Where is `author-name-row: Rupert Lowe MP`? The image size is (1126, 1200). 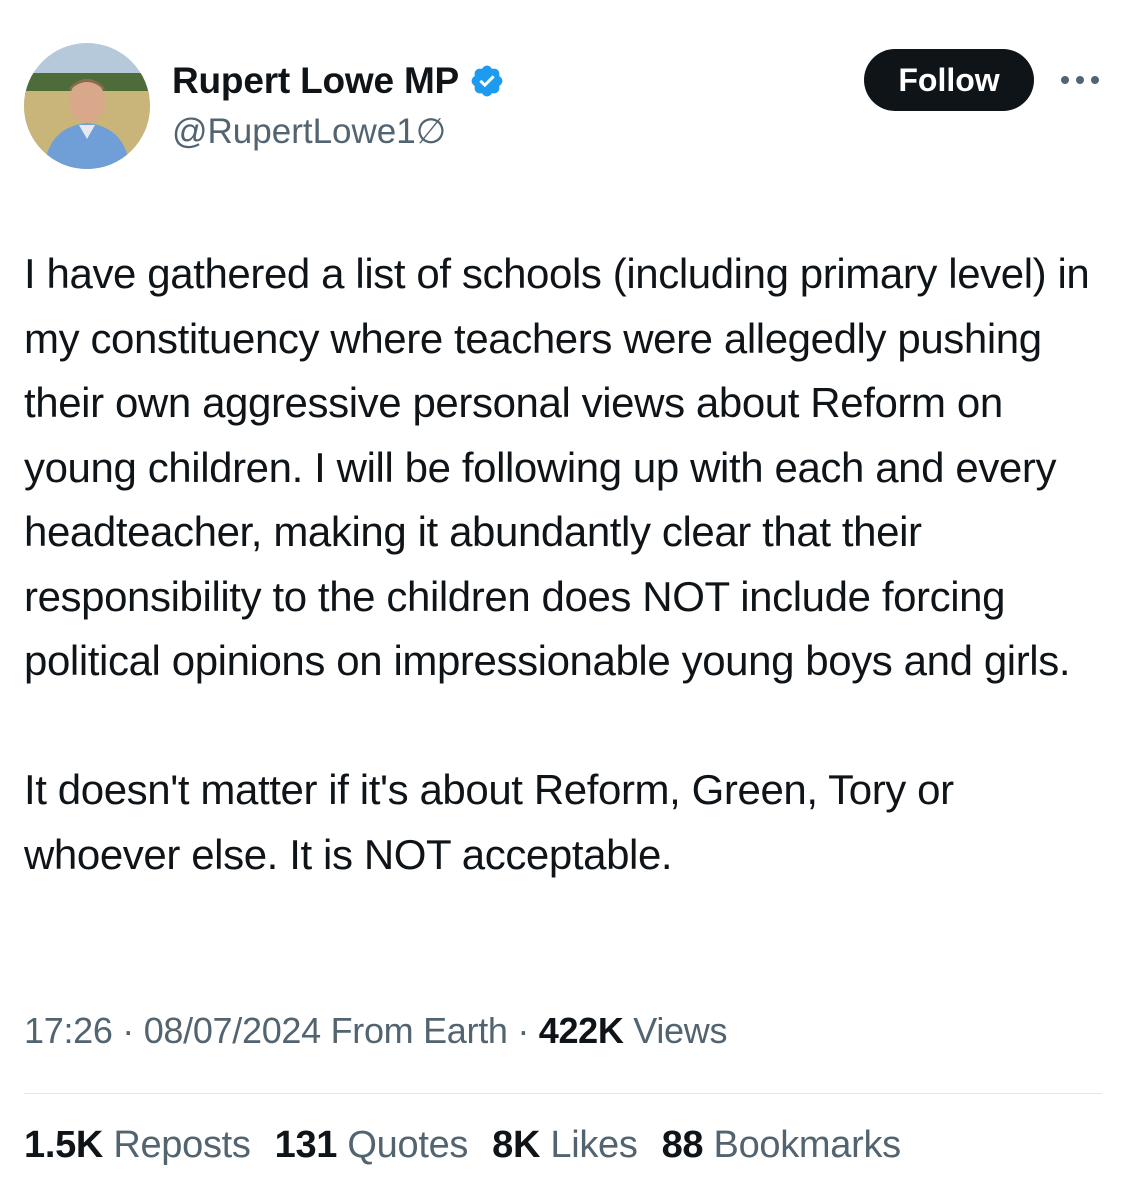 author-name-row: Rupert Lowe MP is located at coordinates (338, 81).